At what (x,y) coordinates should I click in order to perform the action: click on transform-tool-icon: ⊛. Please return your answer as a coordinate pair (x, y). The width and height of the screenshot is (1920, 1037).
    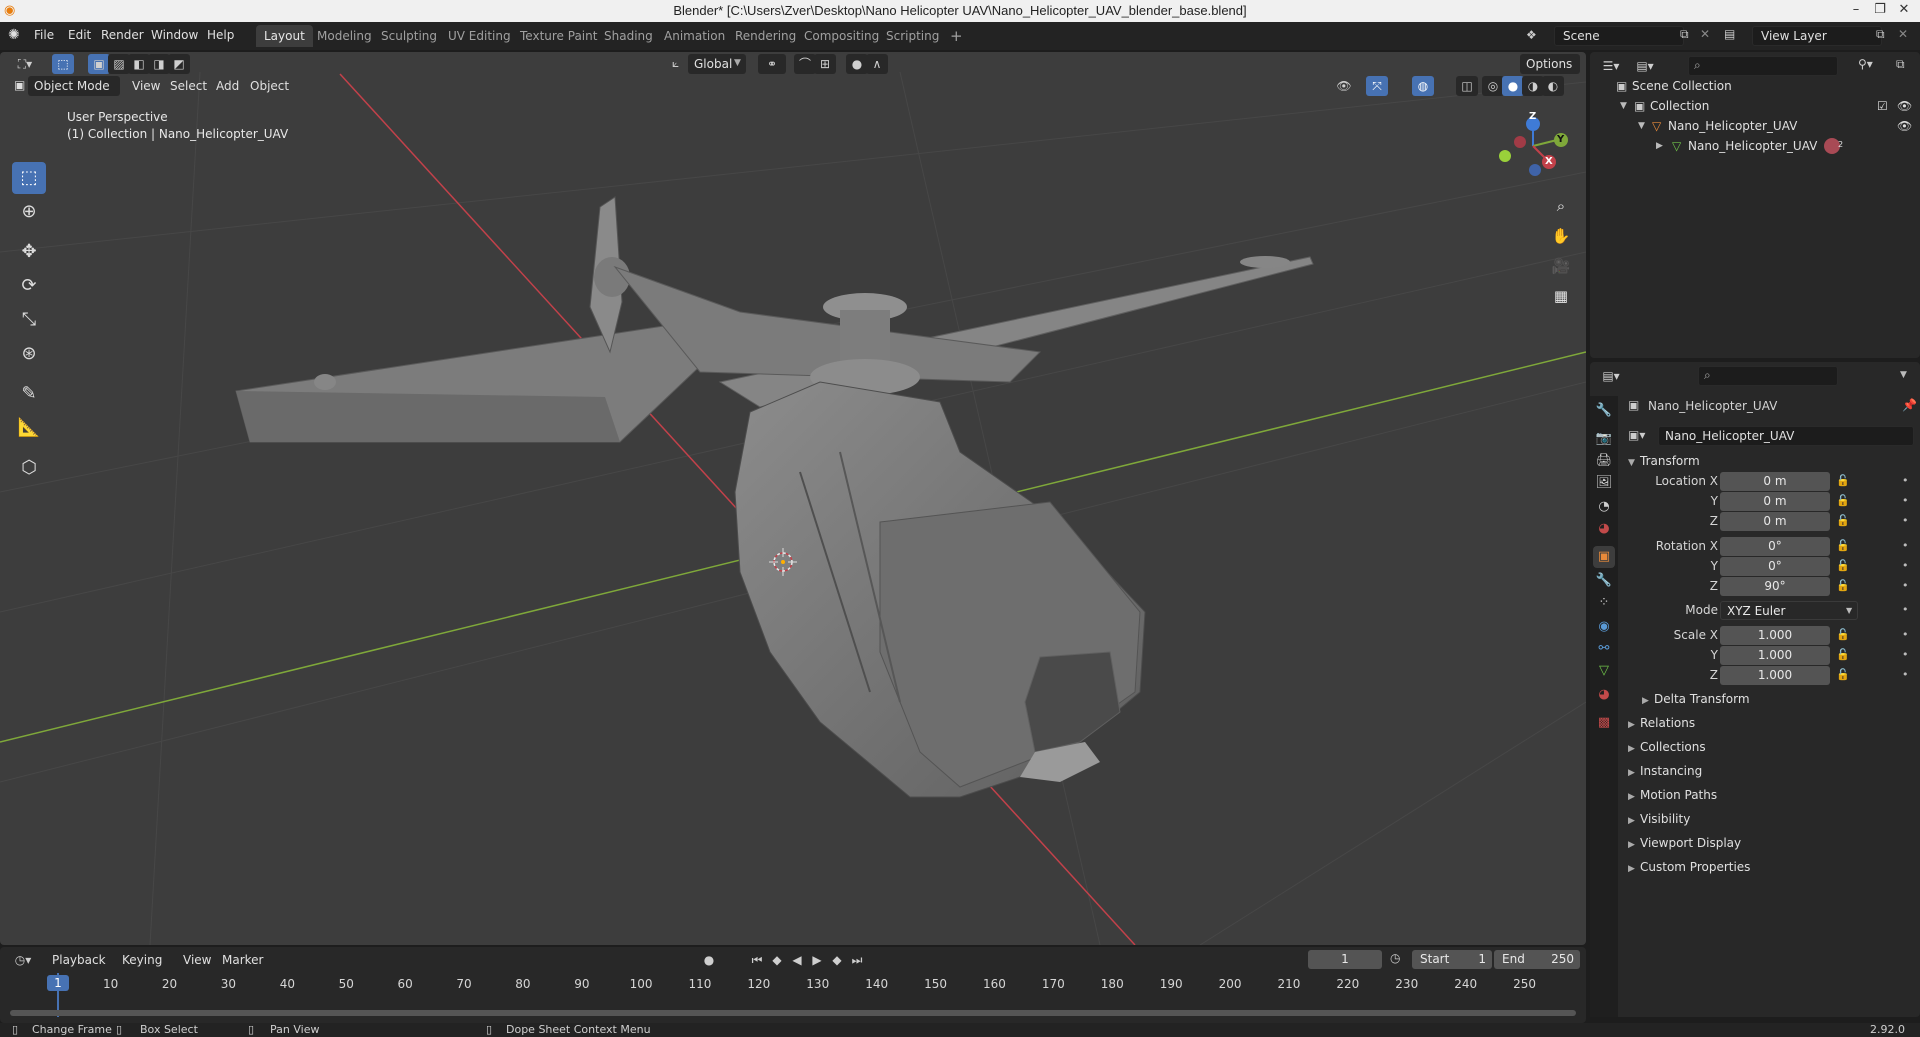
    Looking at the image, I should click on (29, 354).